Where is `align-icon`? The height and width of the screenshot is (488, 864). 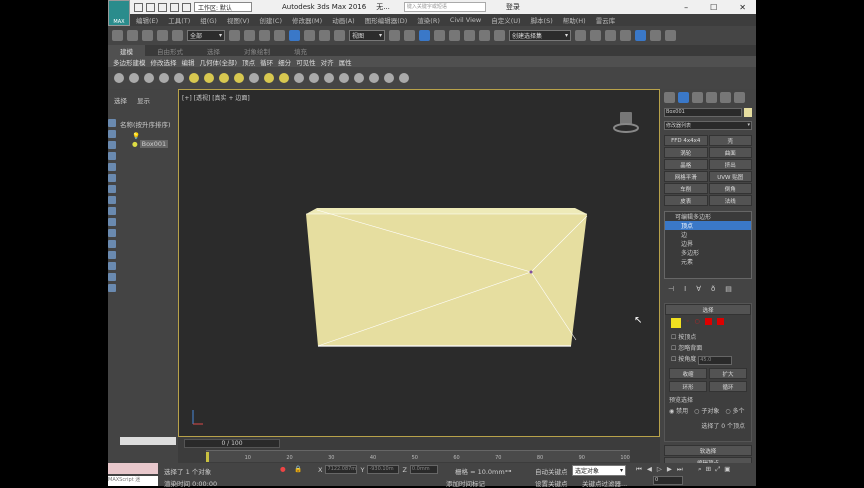
align-icon is located at coordinates (595, 35).